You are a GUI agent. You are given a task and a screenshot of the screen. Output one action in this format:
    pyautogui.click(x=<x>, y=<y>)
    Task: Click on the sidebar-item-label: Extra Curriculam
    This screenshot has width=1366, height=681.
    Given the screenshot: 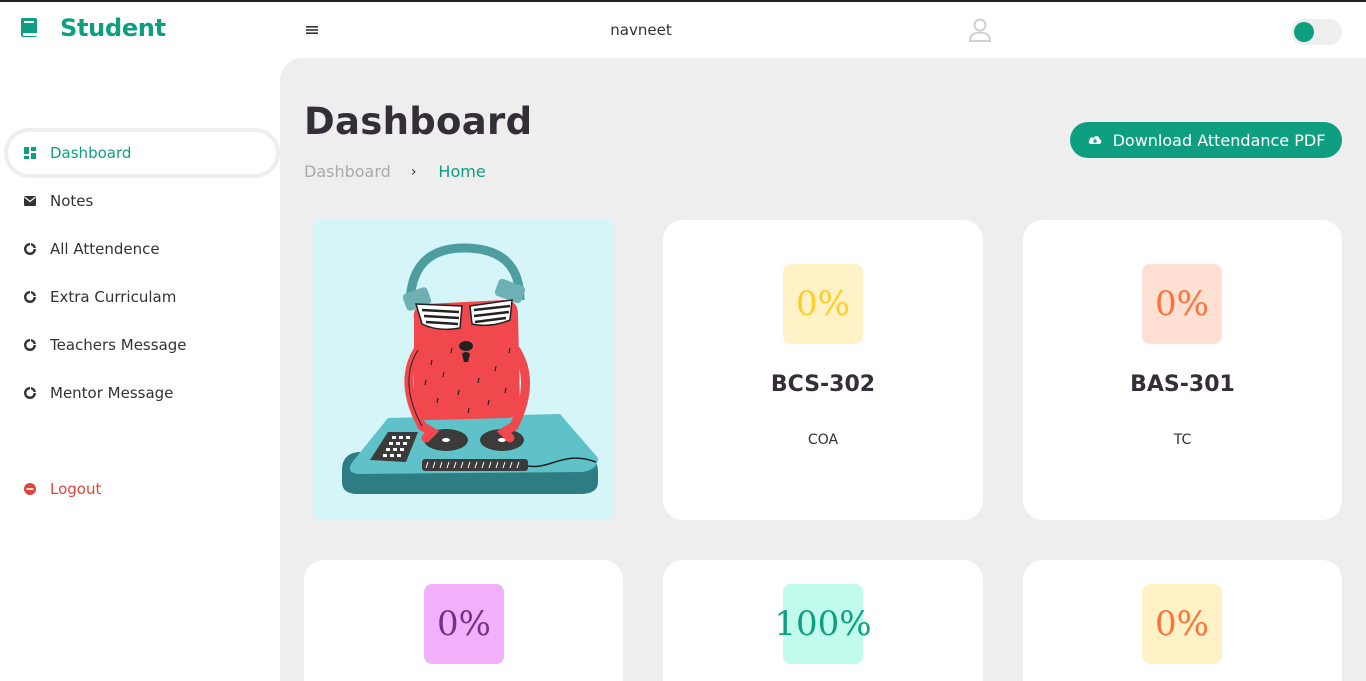 What is the action you would take?
    pyautogui.click(x=113, y=297)
    